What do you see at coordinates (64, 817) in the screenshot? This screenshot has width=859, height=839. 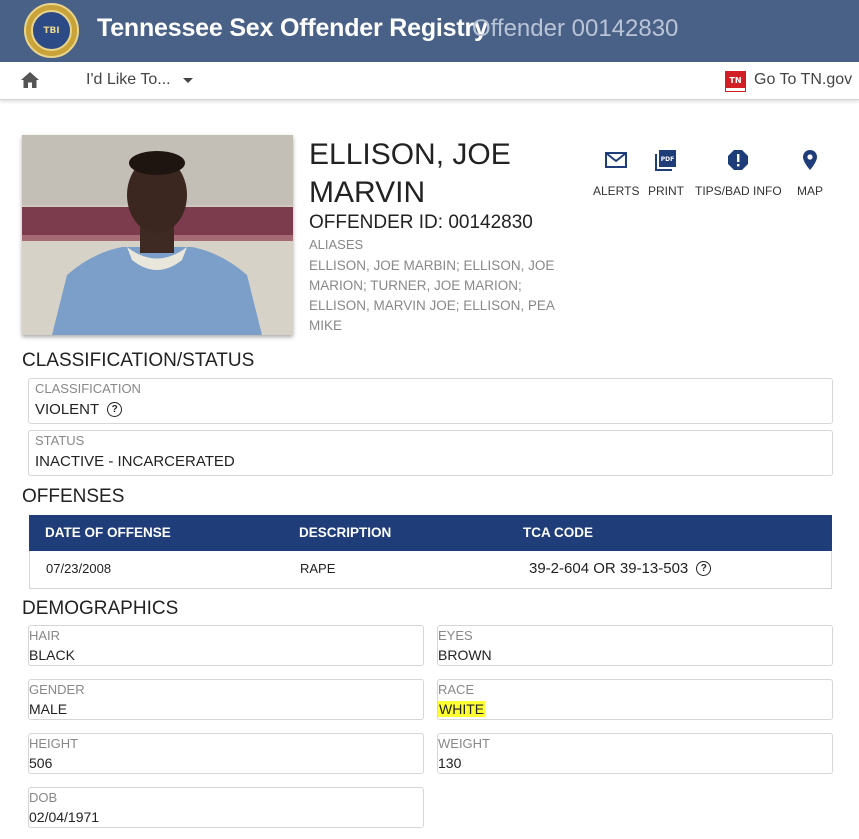 I see `dob-value: 02/04/1971` at bounding box center [64, 817].